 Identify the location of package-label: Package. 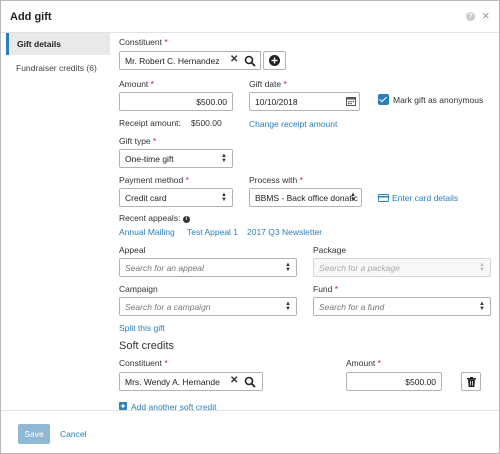
(330, 250).